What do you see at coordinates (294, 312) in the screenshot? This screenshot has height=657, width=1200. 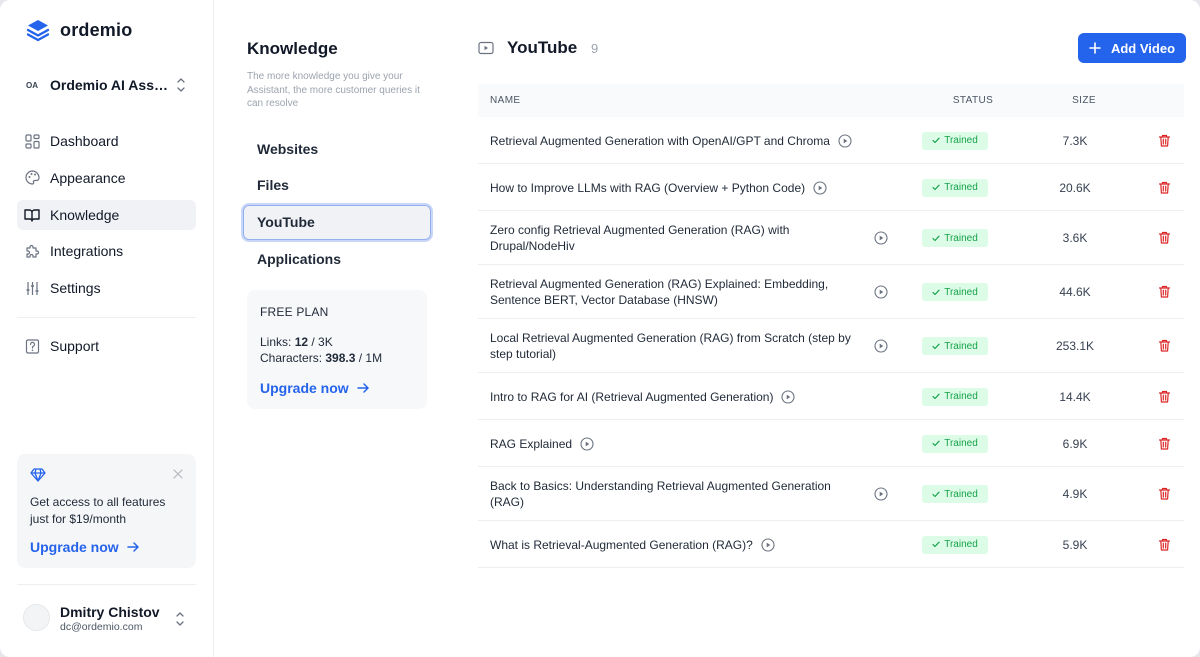 I see `plan-title: FREE PLAN` at bounding box center [294, 312].